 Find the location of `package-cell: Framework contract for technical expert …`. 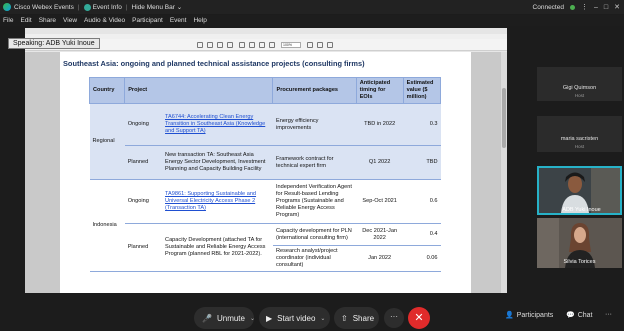

package-cell: Framework contract for technical expert … is located at coordinates (314, 162).